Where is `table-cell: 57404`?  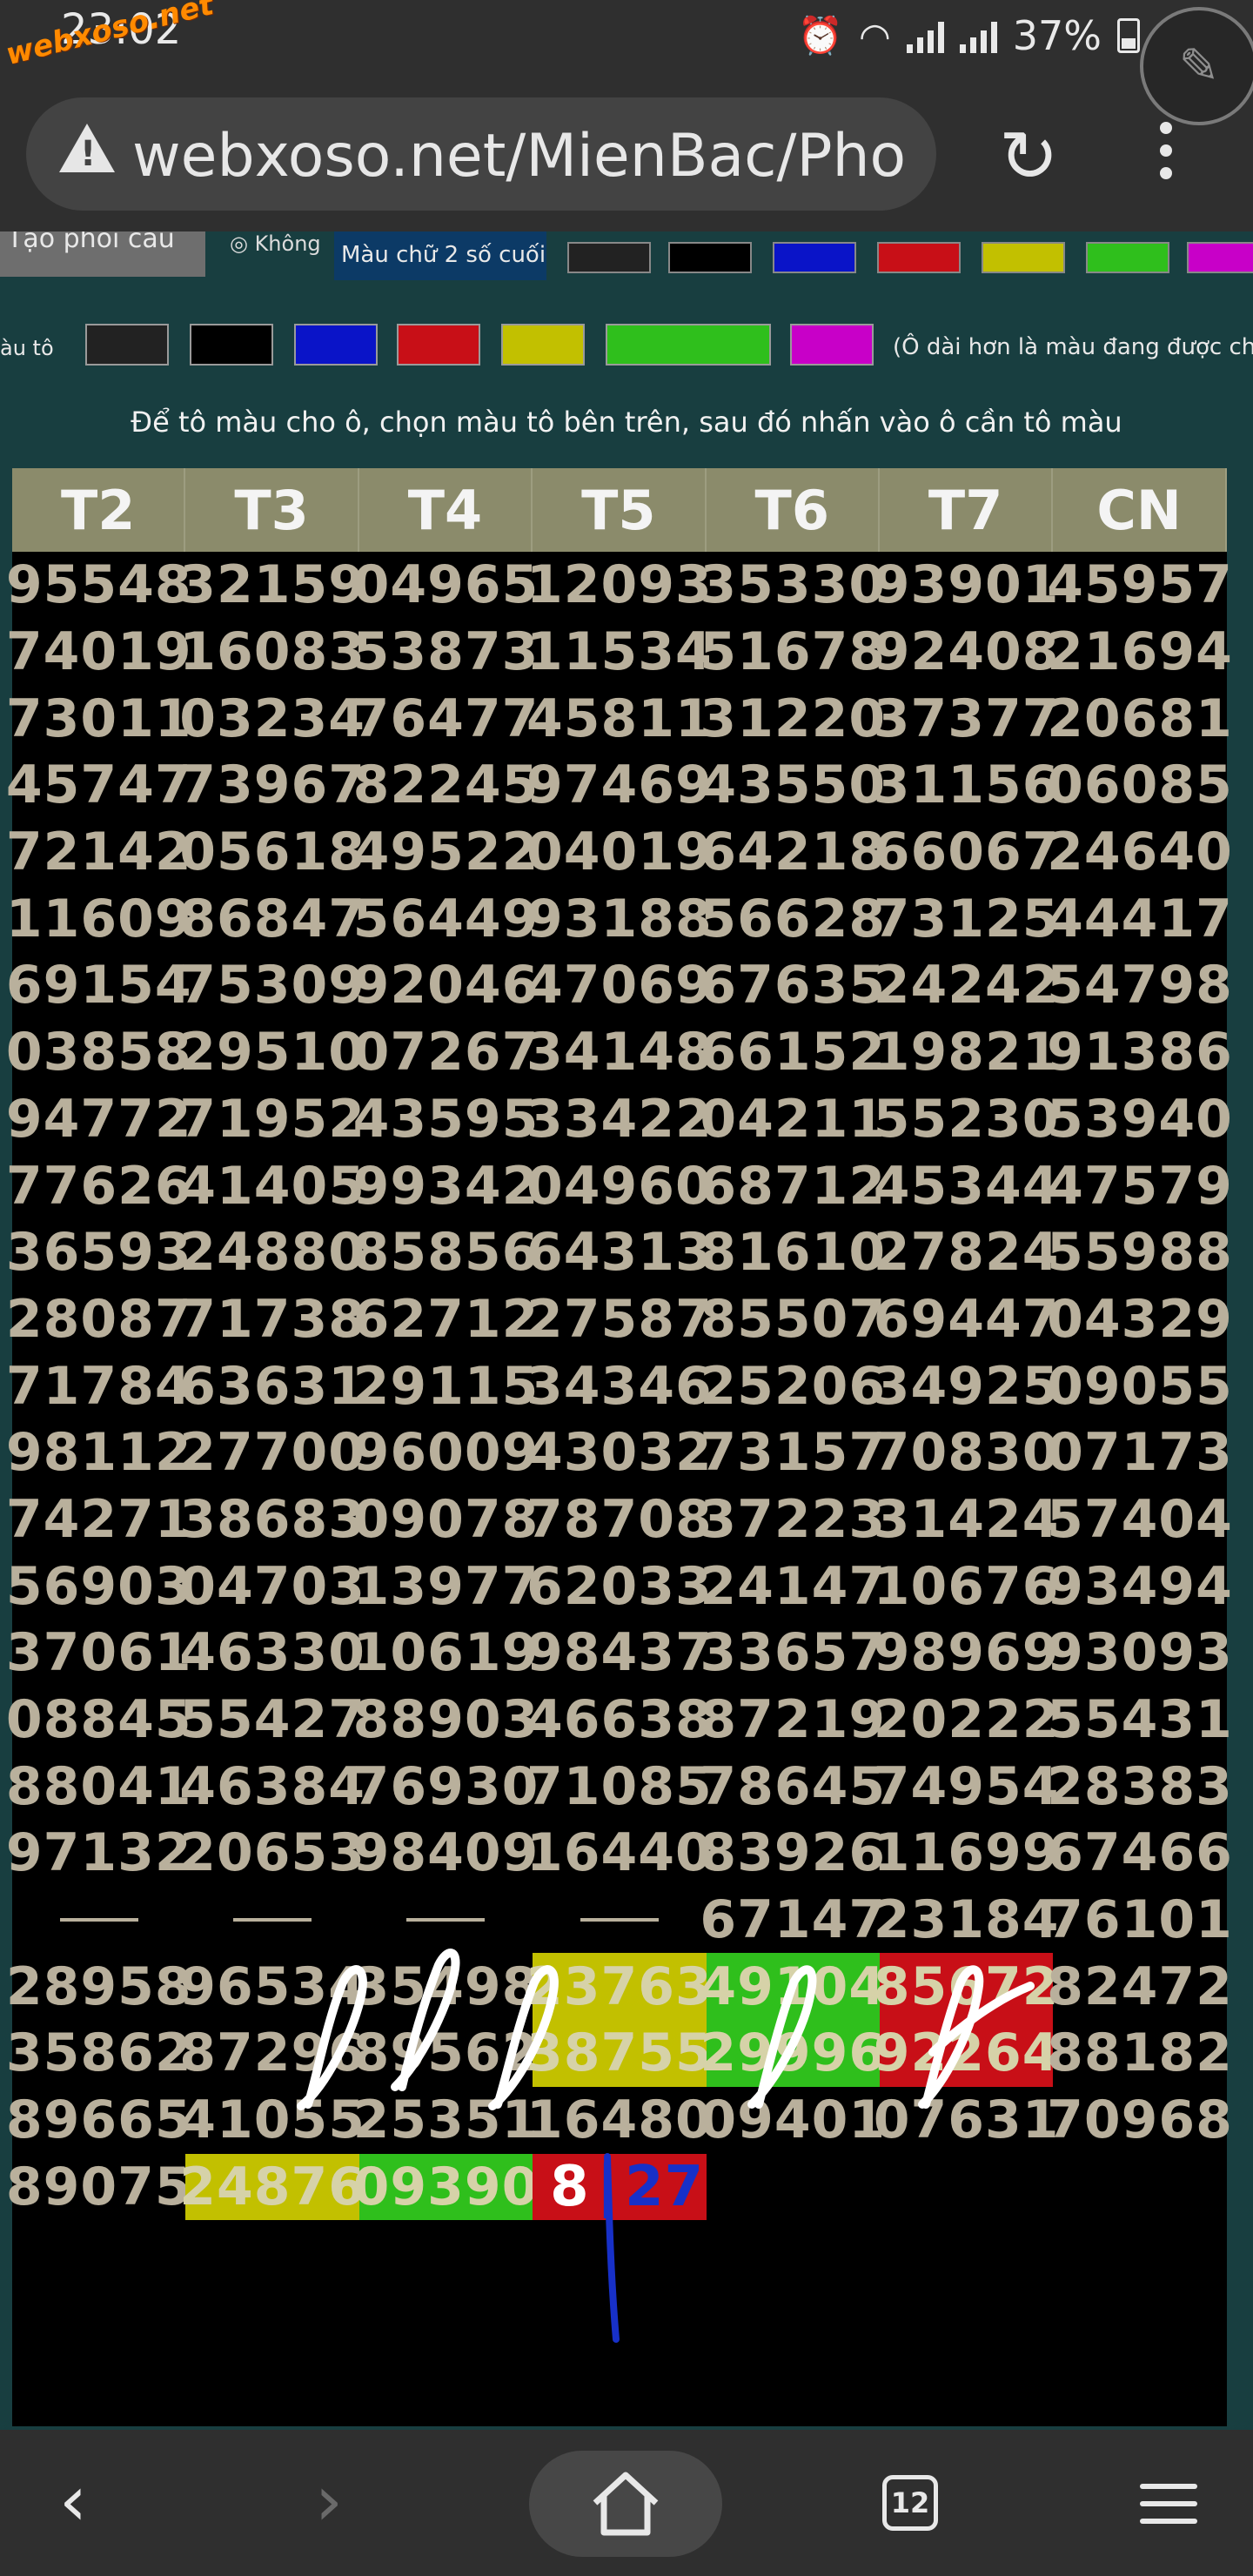 table-cell: 57404 is located at coordinates (1139, 1519).